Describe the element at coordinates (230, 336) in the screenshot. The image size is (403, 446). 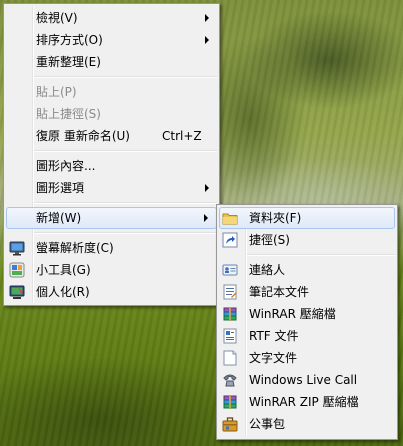
I see `rtf-document-icon` at that location.